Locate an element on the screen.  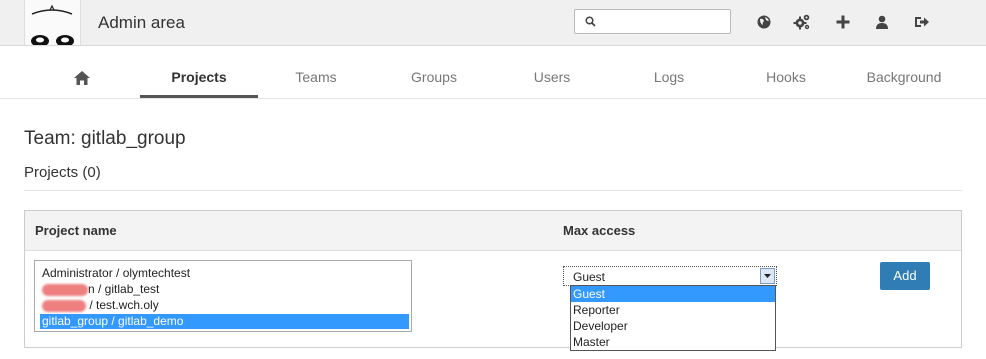
globe-icon is located at coordinates (764, 22).